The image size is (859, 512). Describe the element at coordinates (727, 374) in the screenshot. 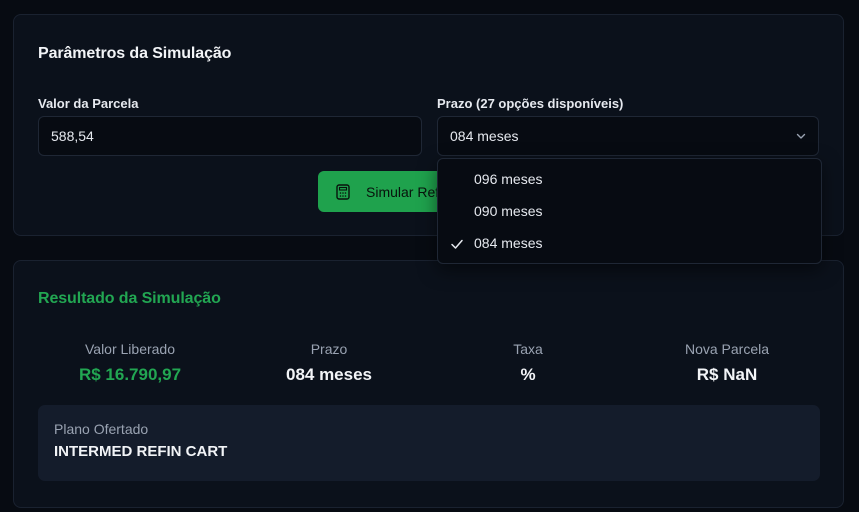

I see `stat-value: R$ NaN` at that location.